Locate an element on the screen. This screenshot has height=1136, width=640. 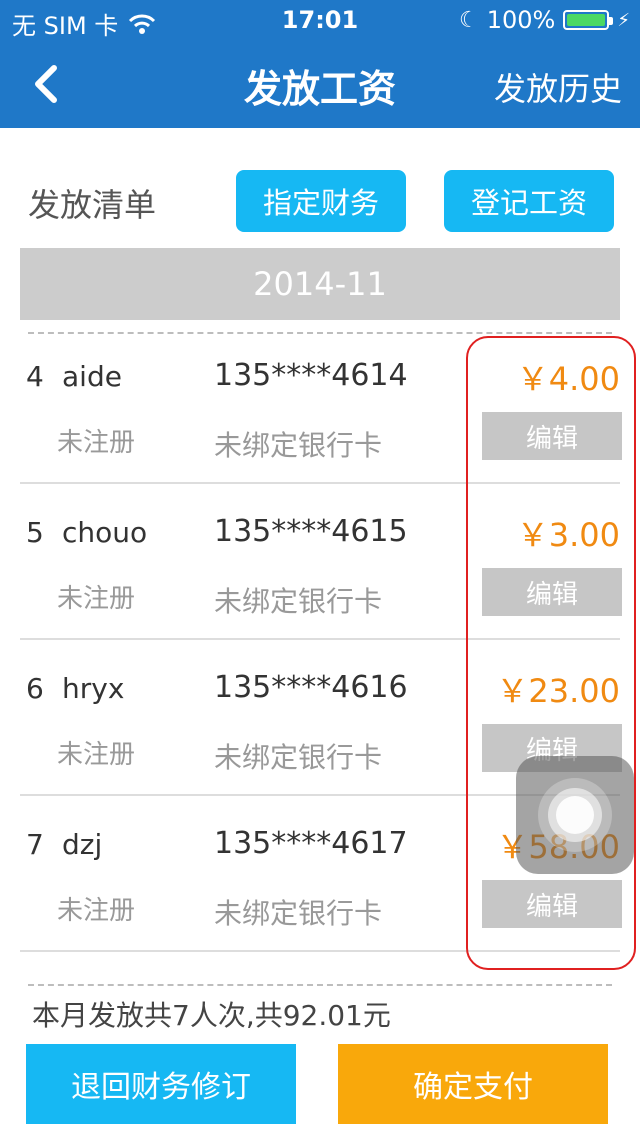
history-link: 发放历史 is located at coordinates (558, 87).